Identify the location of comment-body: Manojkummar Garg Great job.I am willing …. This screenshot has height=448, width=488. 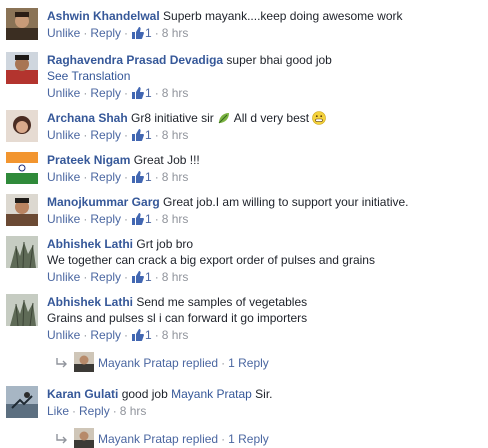
(265, 210).